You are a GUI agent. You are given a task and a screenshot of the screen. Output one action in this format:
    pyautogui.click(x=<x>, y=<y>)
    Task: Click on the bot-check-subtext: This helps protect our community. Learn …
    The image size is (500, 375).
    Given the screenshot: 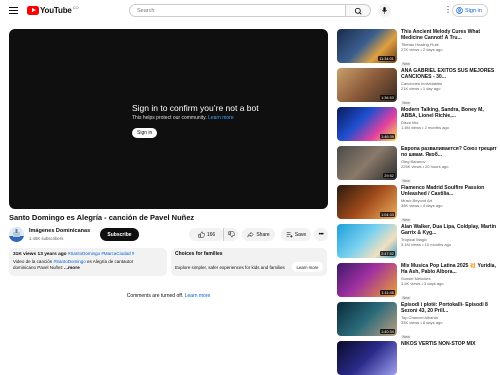 What is the action you would take?
    pyautogui.click(x=183, y=118)
    